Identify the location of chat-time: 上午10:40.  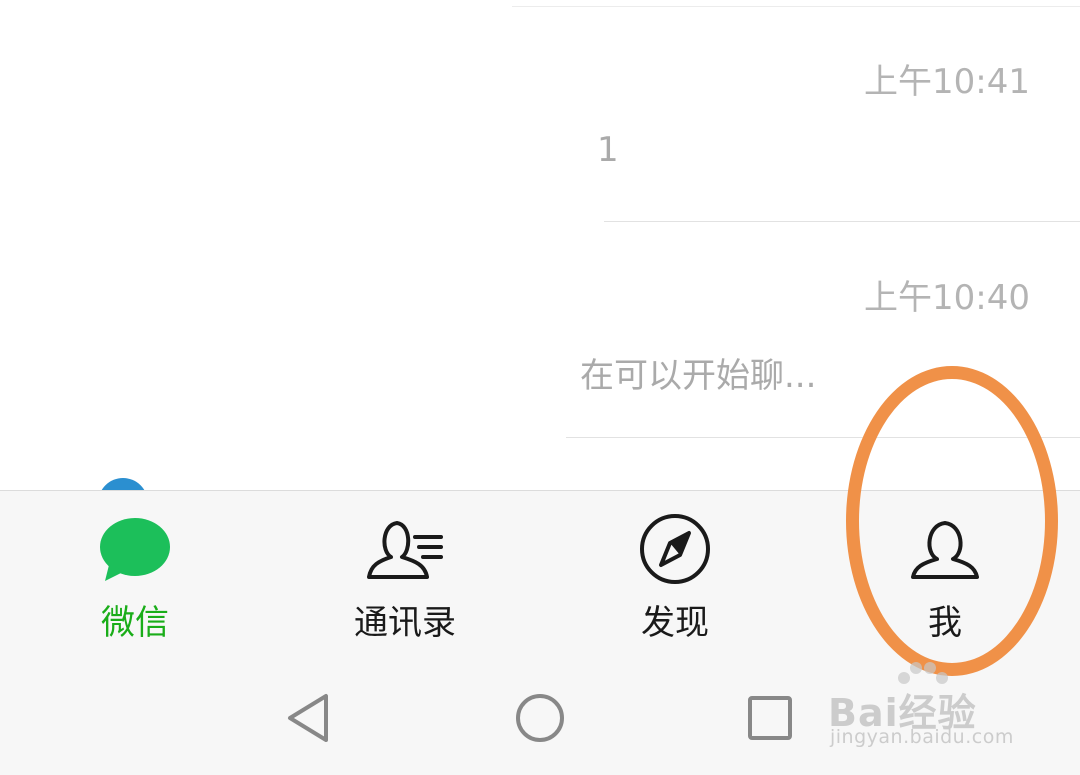
(947, 298).